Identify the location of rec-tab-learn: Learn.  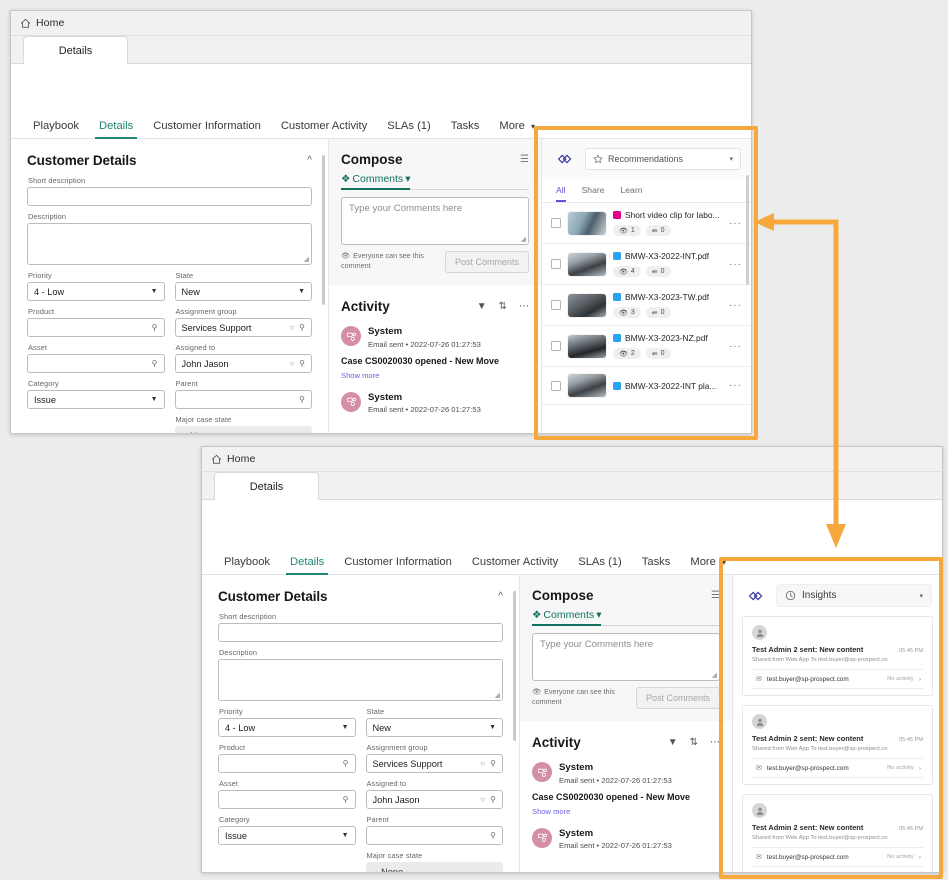
(632, 193).